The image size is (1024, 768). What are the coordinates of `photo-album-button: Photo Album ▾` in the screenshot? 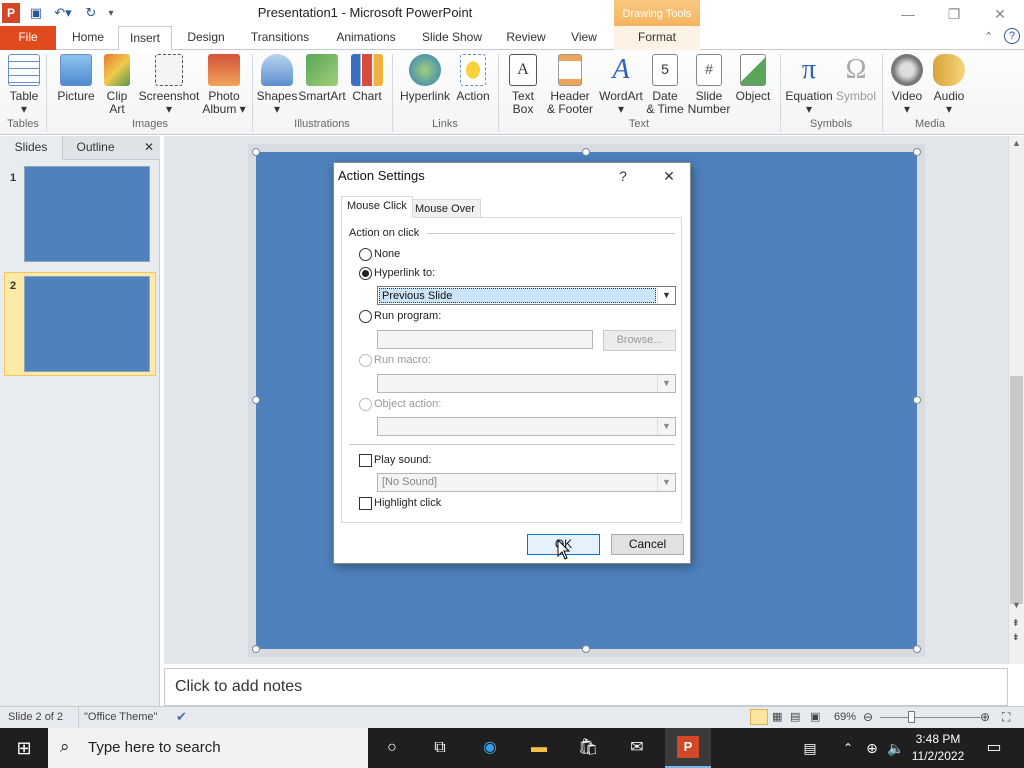 It's located at (224, 85).